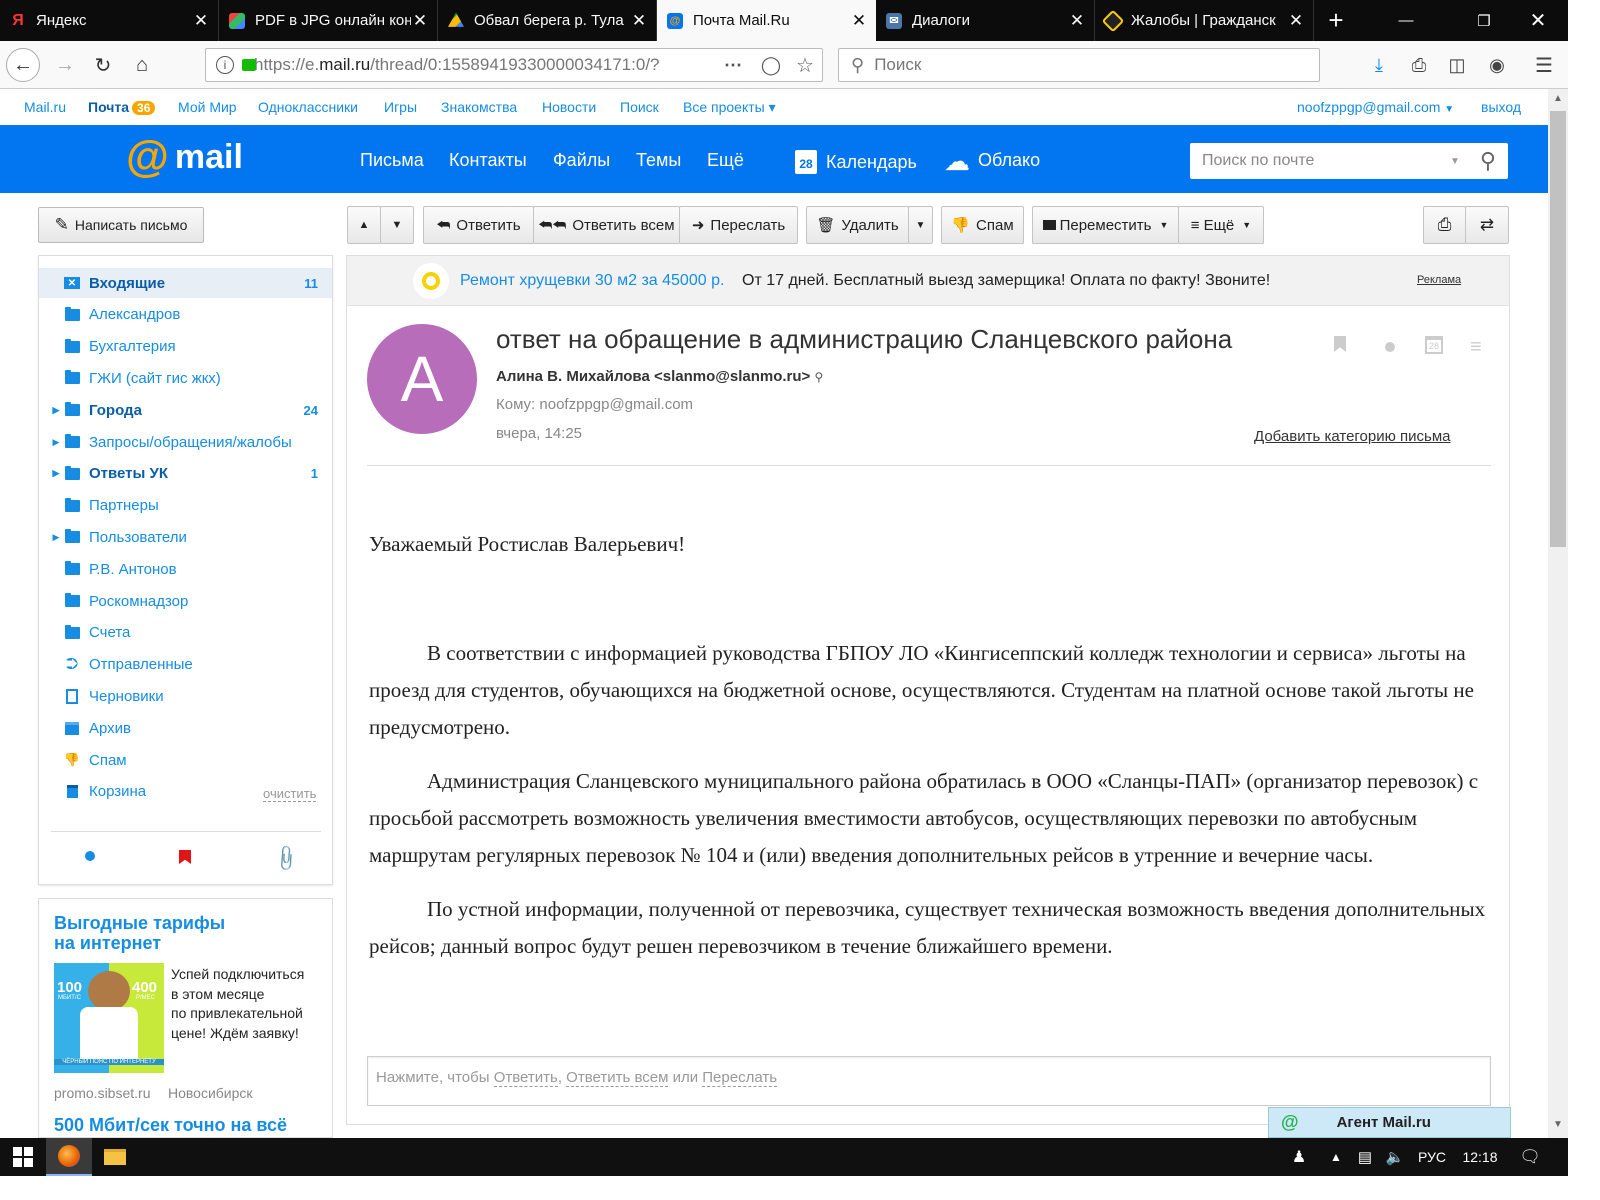 The height and width of the screenshot is (1200, 1600). What do you see at coordinates (328, 20) in the screenshot?
I see `tab-1: PDF в JPG онлайн конвертер✕` at bounding box center [328, 20].